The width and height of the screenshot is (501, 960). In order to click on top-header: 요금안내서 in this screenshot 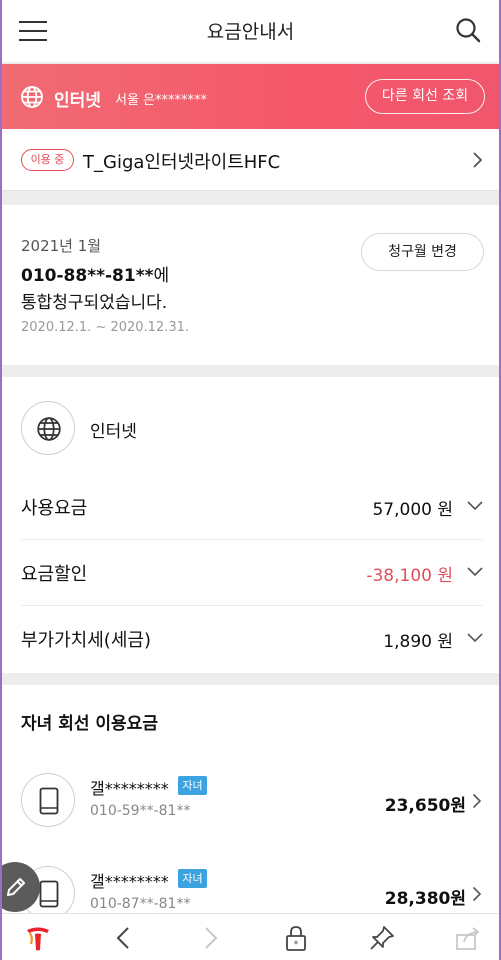, I will do `click(250, 31)`.